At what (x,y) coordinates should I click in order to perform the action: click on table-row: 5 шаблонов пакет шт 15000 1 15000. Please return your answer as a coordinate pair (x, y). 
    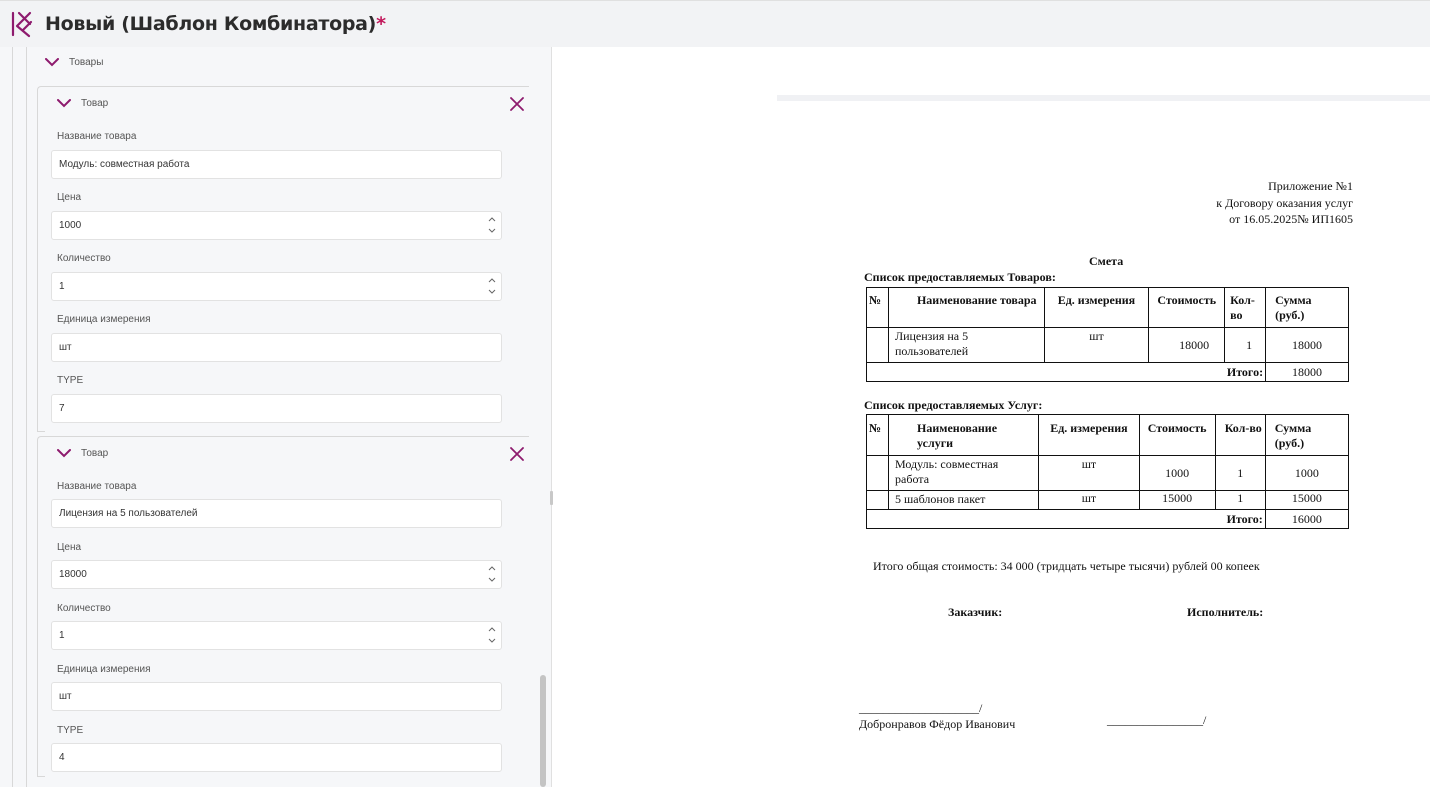
    Looking at the image, I should click on (1107, 500).